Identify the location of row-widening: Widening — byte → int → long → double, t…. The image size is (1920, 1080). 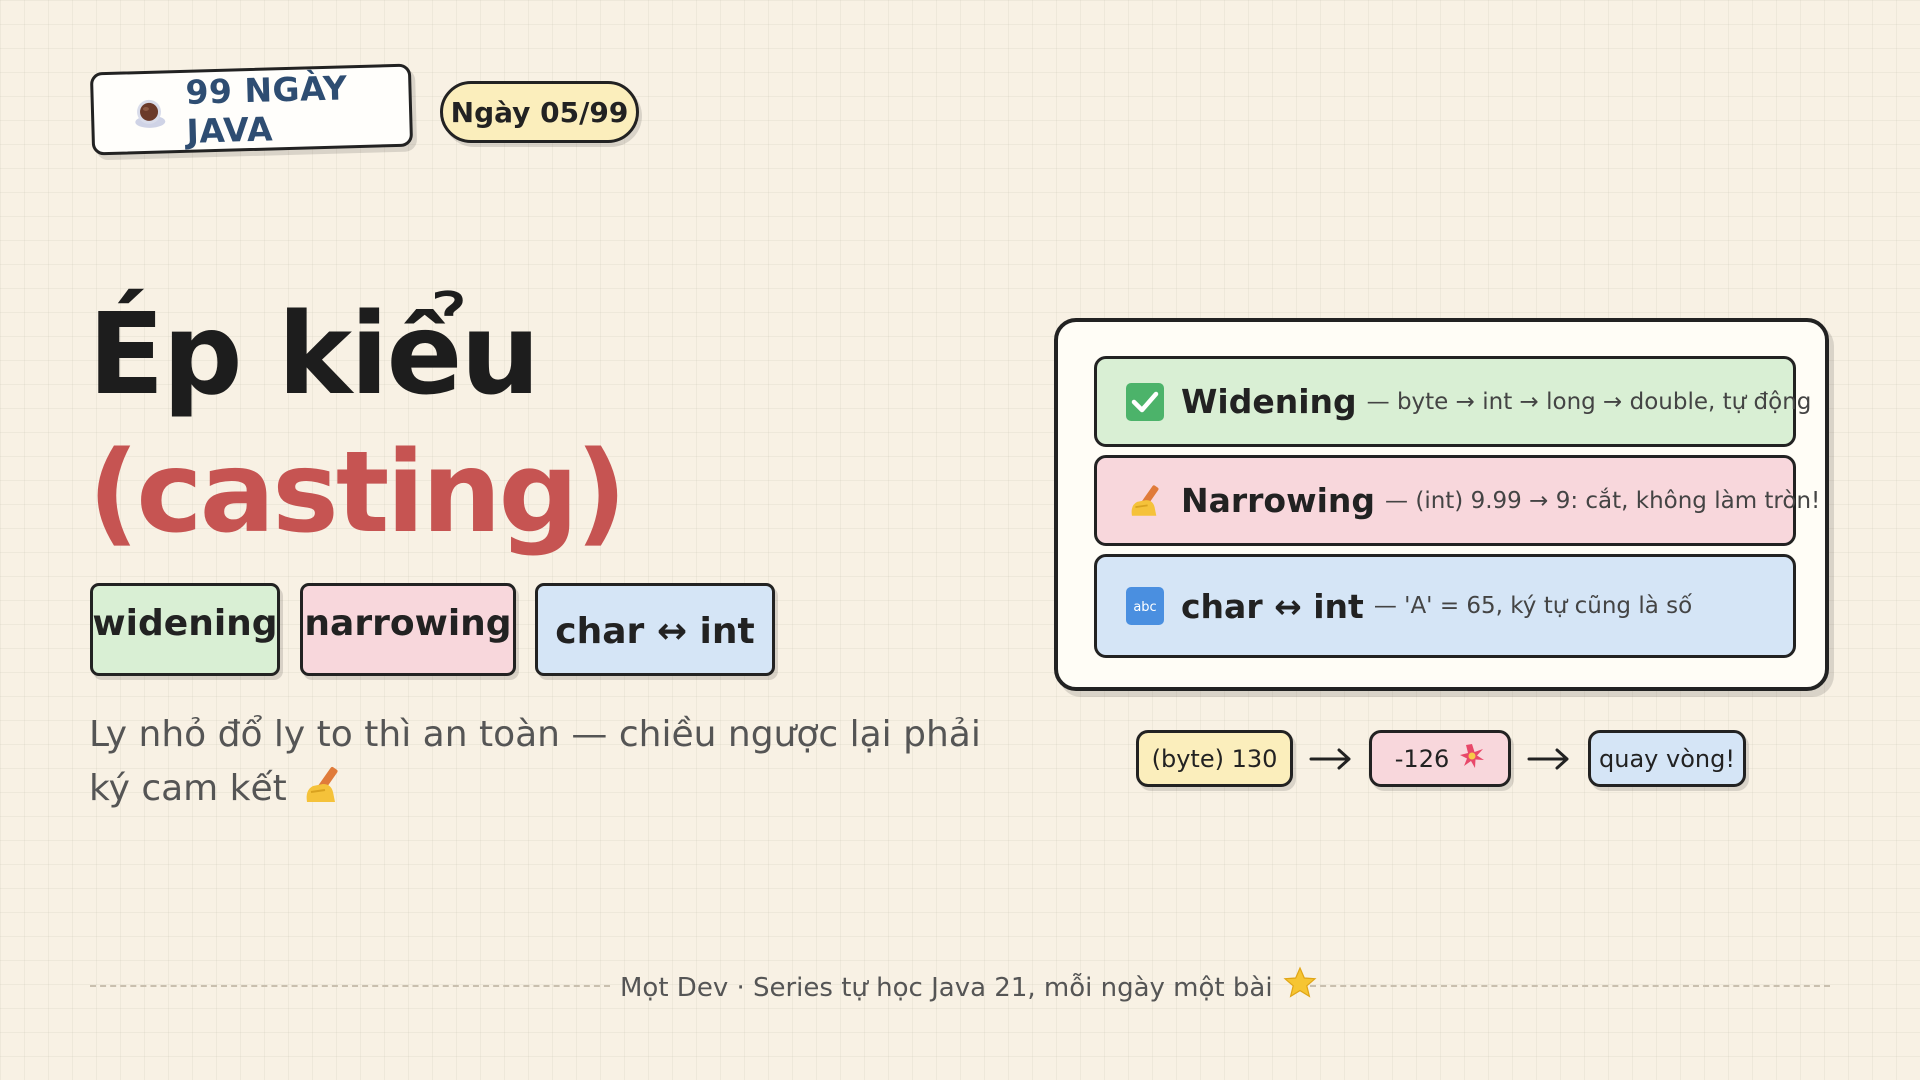
(1452, 401).